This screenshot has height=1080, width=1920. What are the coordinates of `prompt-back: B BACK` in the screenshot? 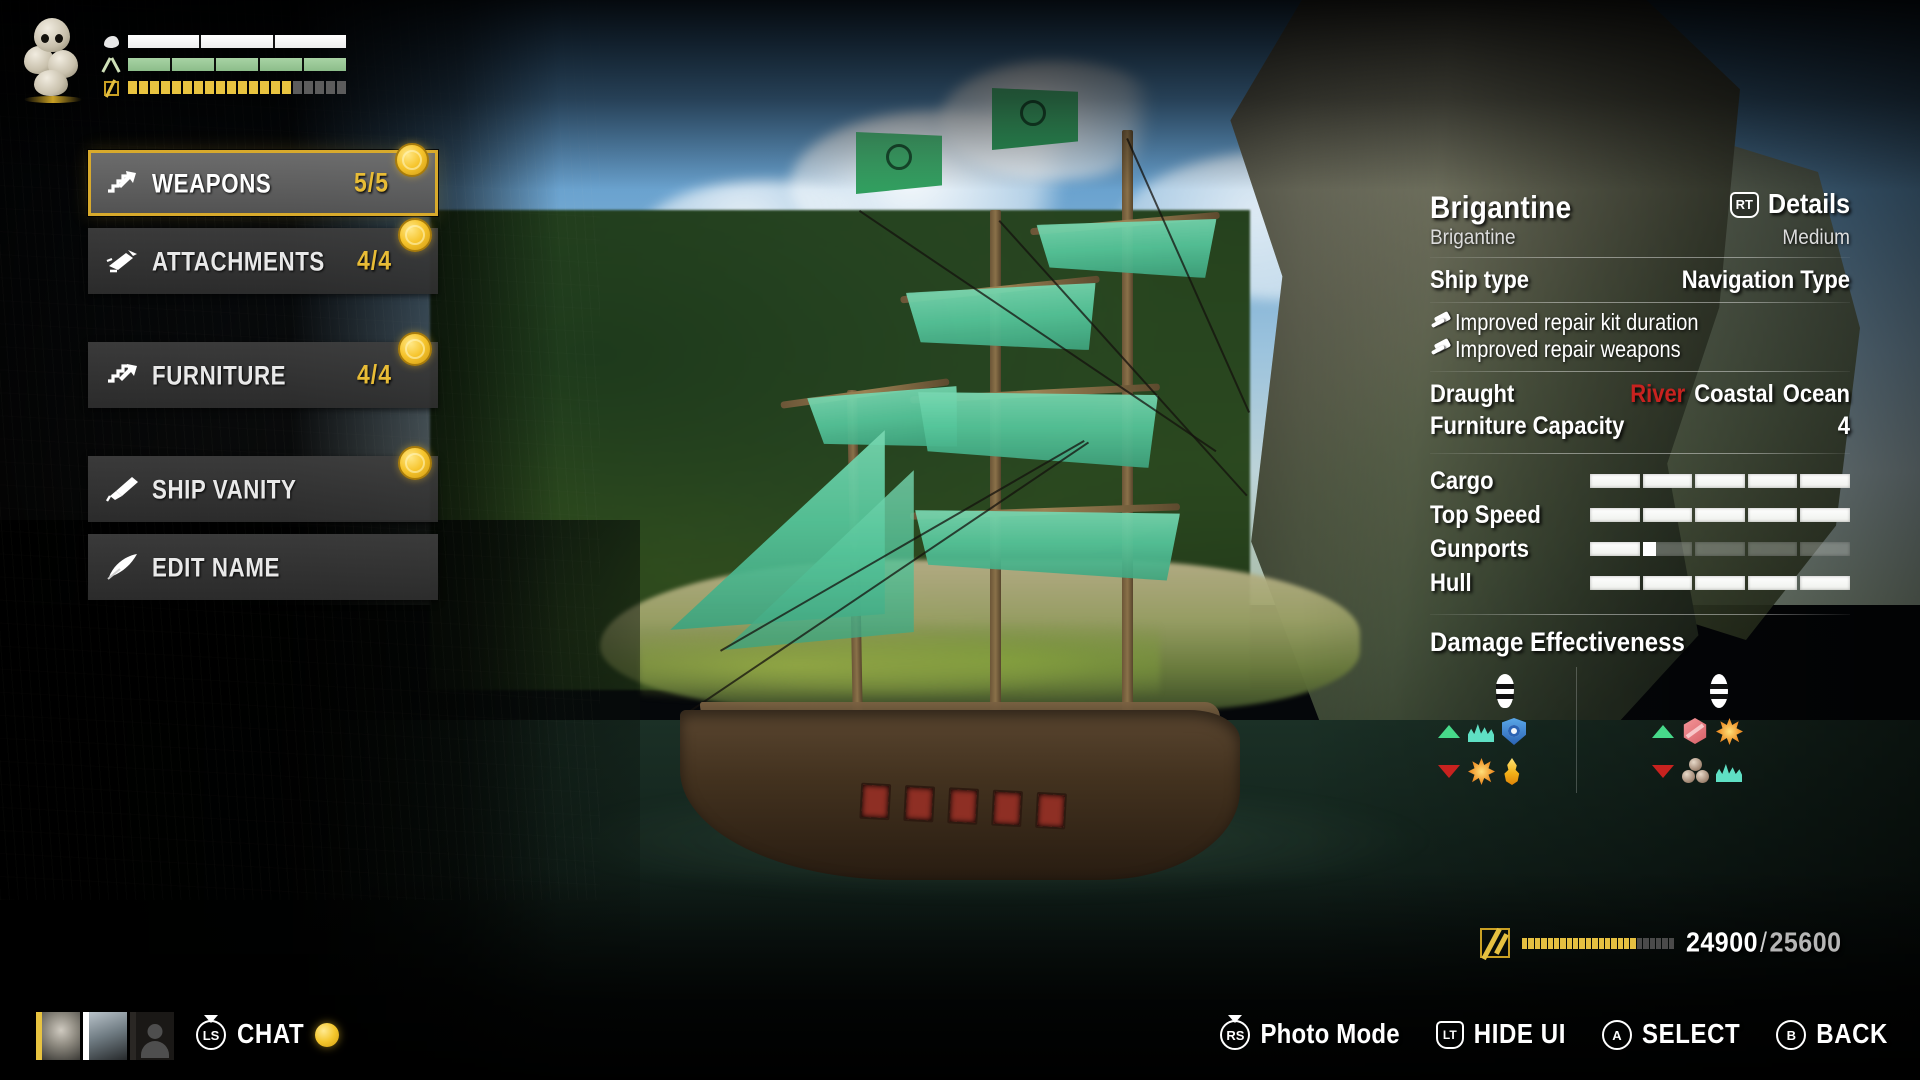 It's located at (1832, 1034).